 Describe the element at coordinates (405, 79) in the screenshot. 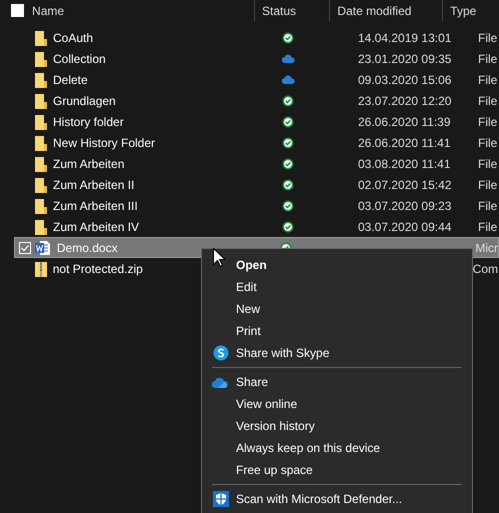

I see `date-modified: 09.03.2020 15:06` at that location.